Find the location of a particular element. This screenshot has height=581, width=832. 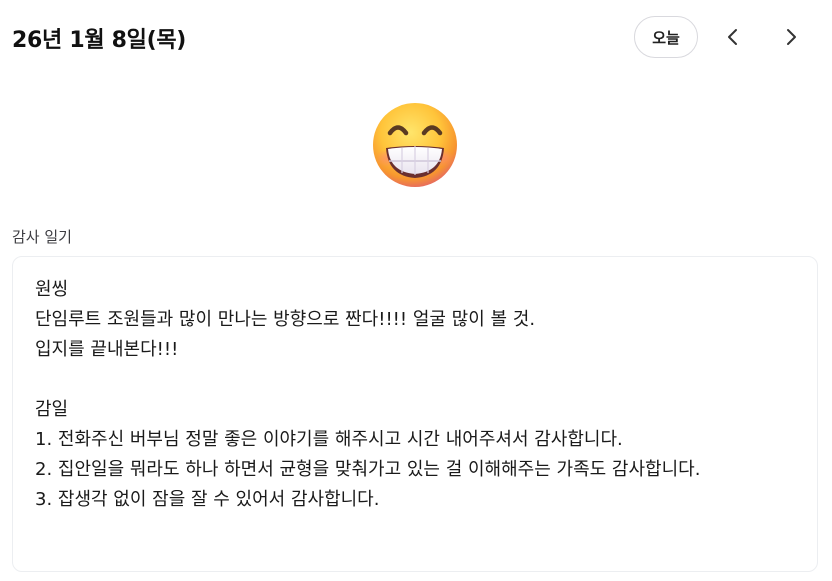

header: 26년 1월 8일(목) 오늘 is located at coordinates (416, 38).